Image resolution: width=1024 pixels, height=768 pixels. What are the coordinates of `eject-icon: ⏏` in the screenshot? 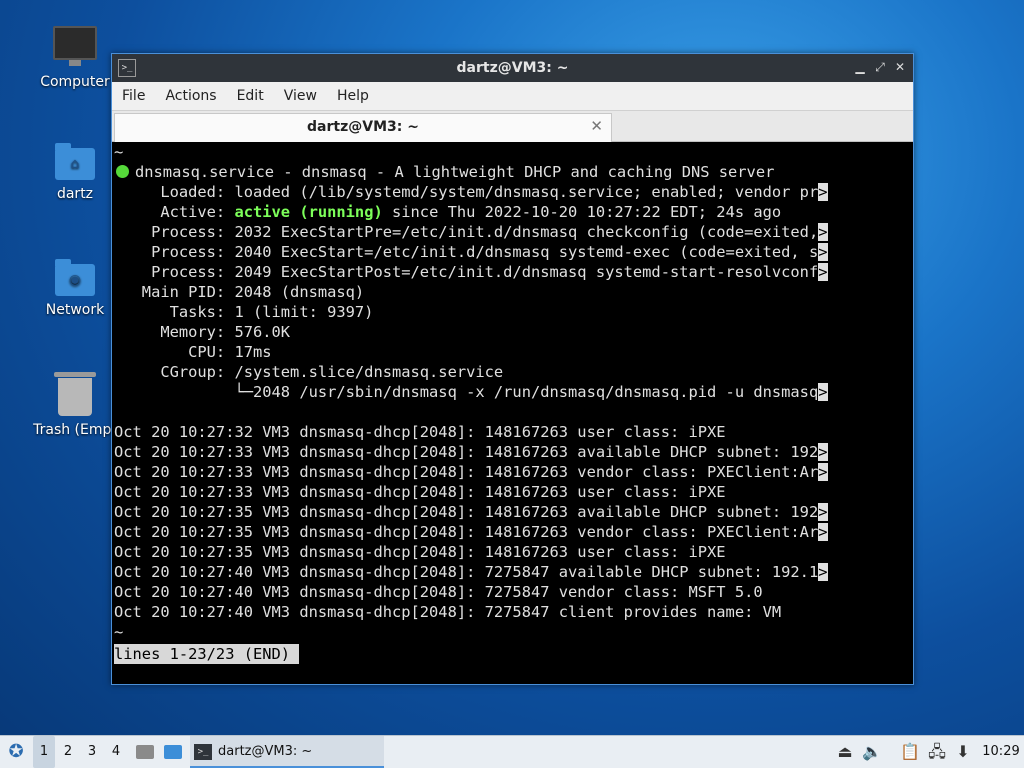 It's located at (845, 752).